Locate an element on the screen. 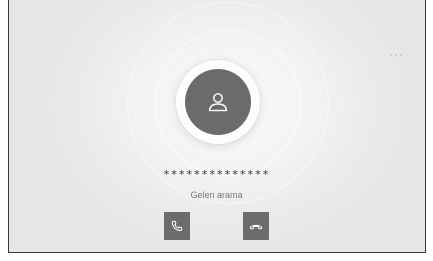 The width and height of the screenshot is (433, 261). person-icon is located at coordinates (218, 102).